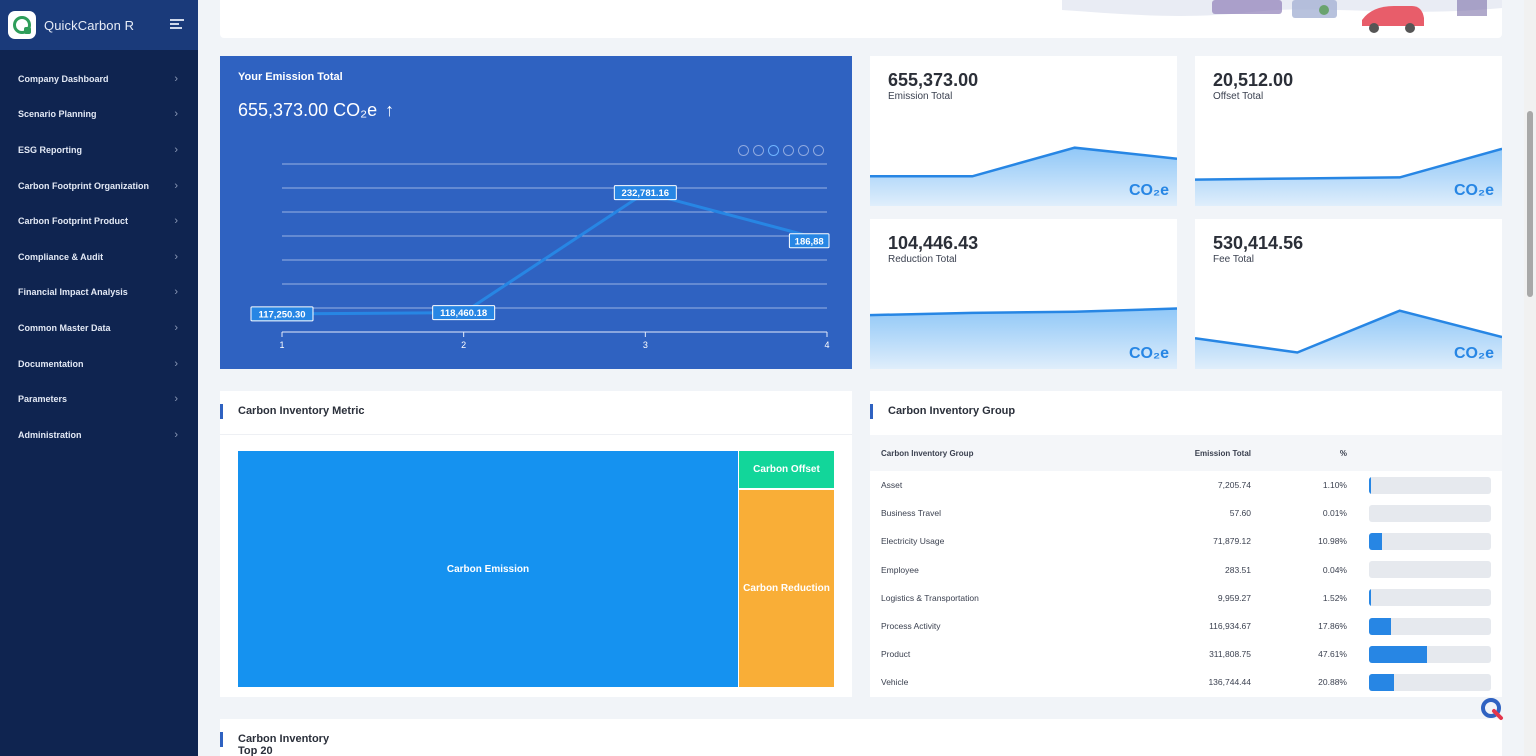  What do you see at coordinates (1530, 204) in the screenshot?
I see `scrollbar-thumb` at bounding box center [1530, 204].